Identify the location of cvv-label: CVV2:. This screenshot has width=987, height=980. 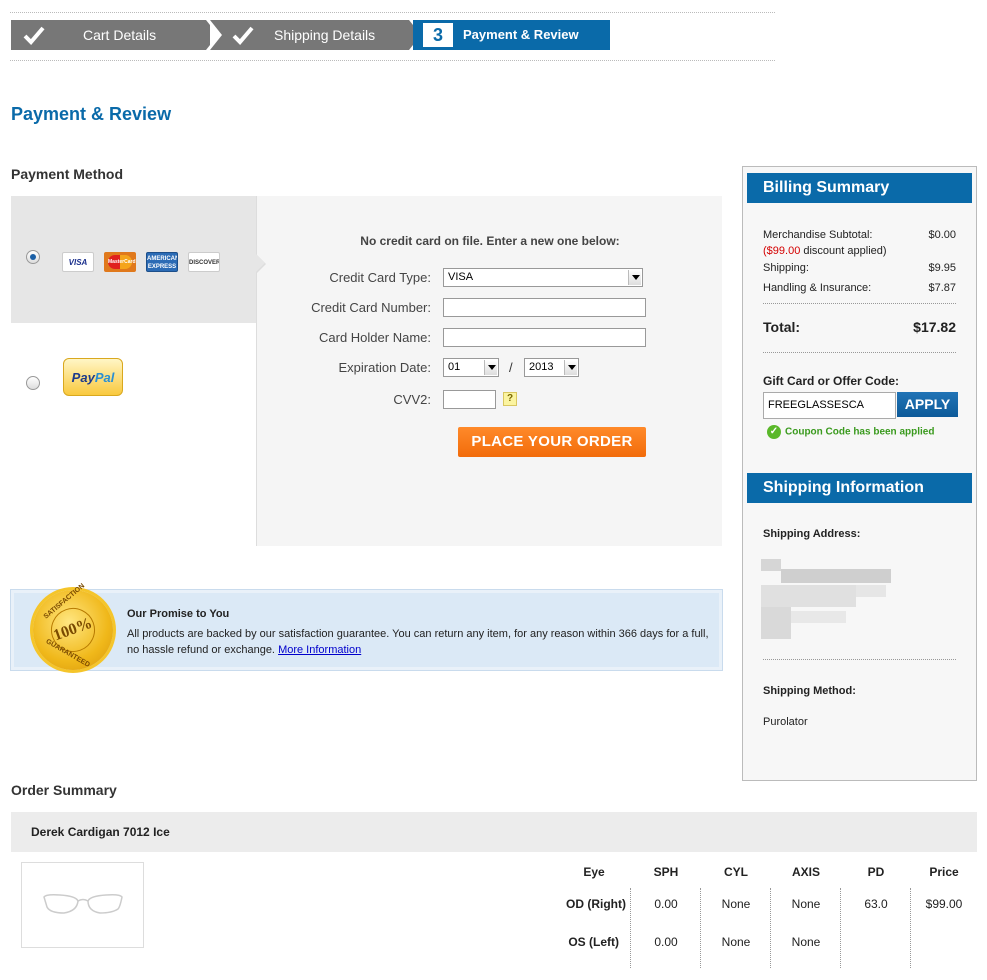
(412, 399).